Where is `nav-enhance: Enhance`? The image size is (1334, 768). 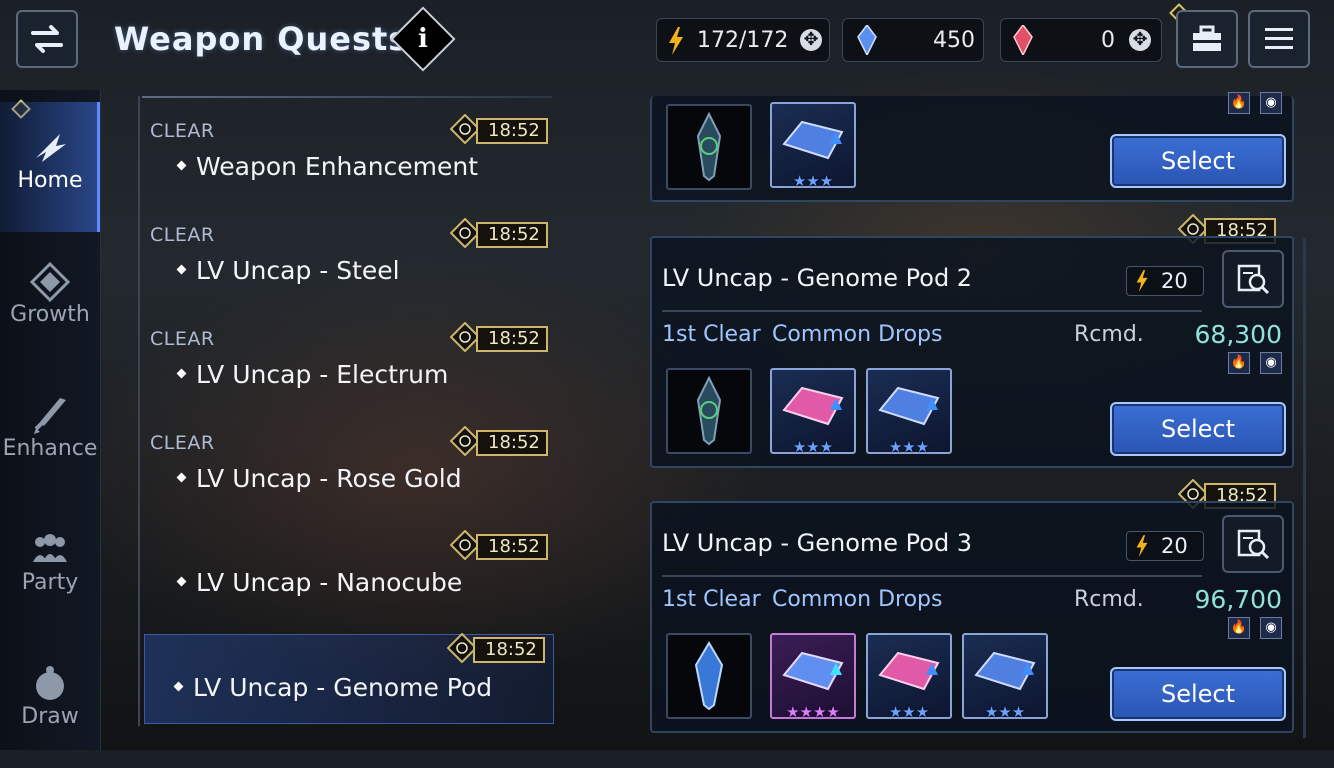
nav-enhance: Enhance is located at coordinates (50, 435).